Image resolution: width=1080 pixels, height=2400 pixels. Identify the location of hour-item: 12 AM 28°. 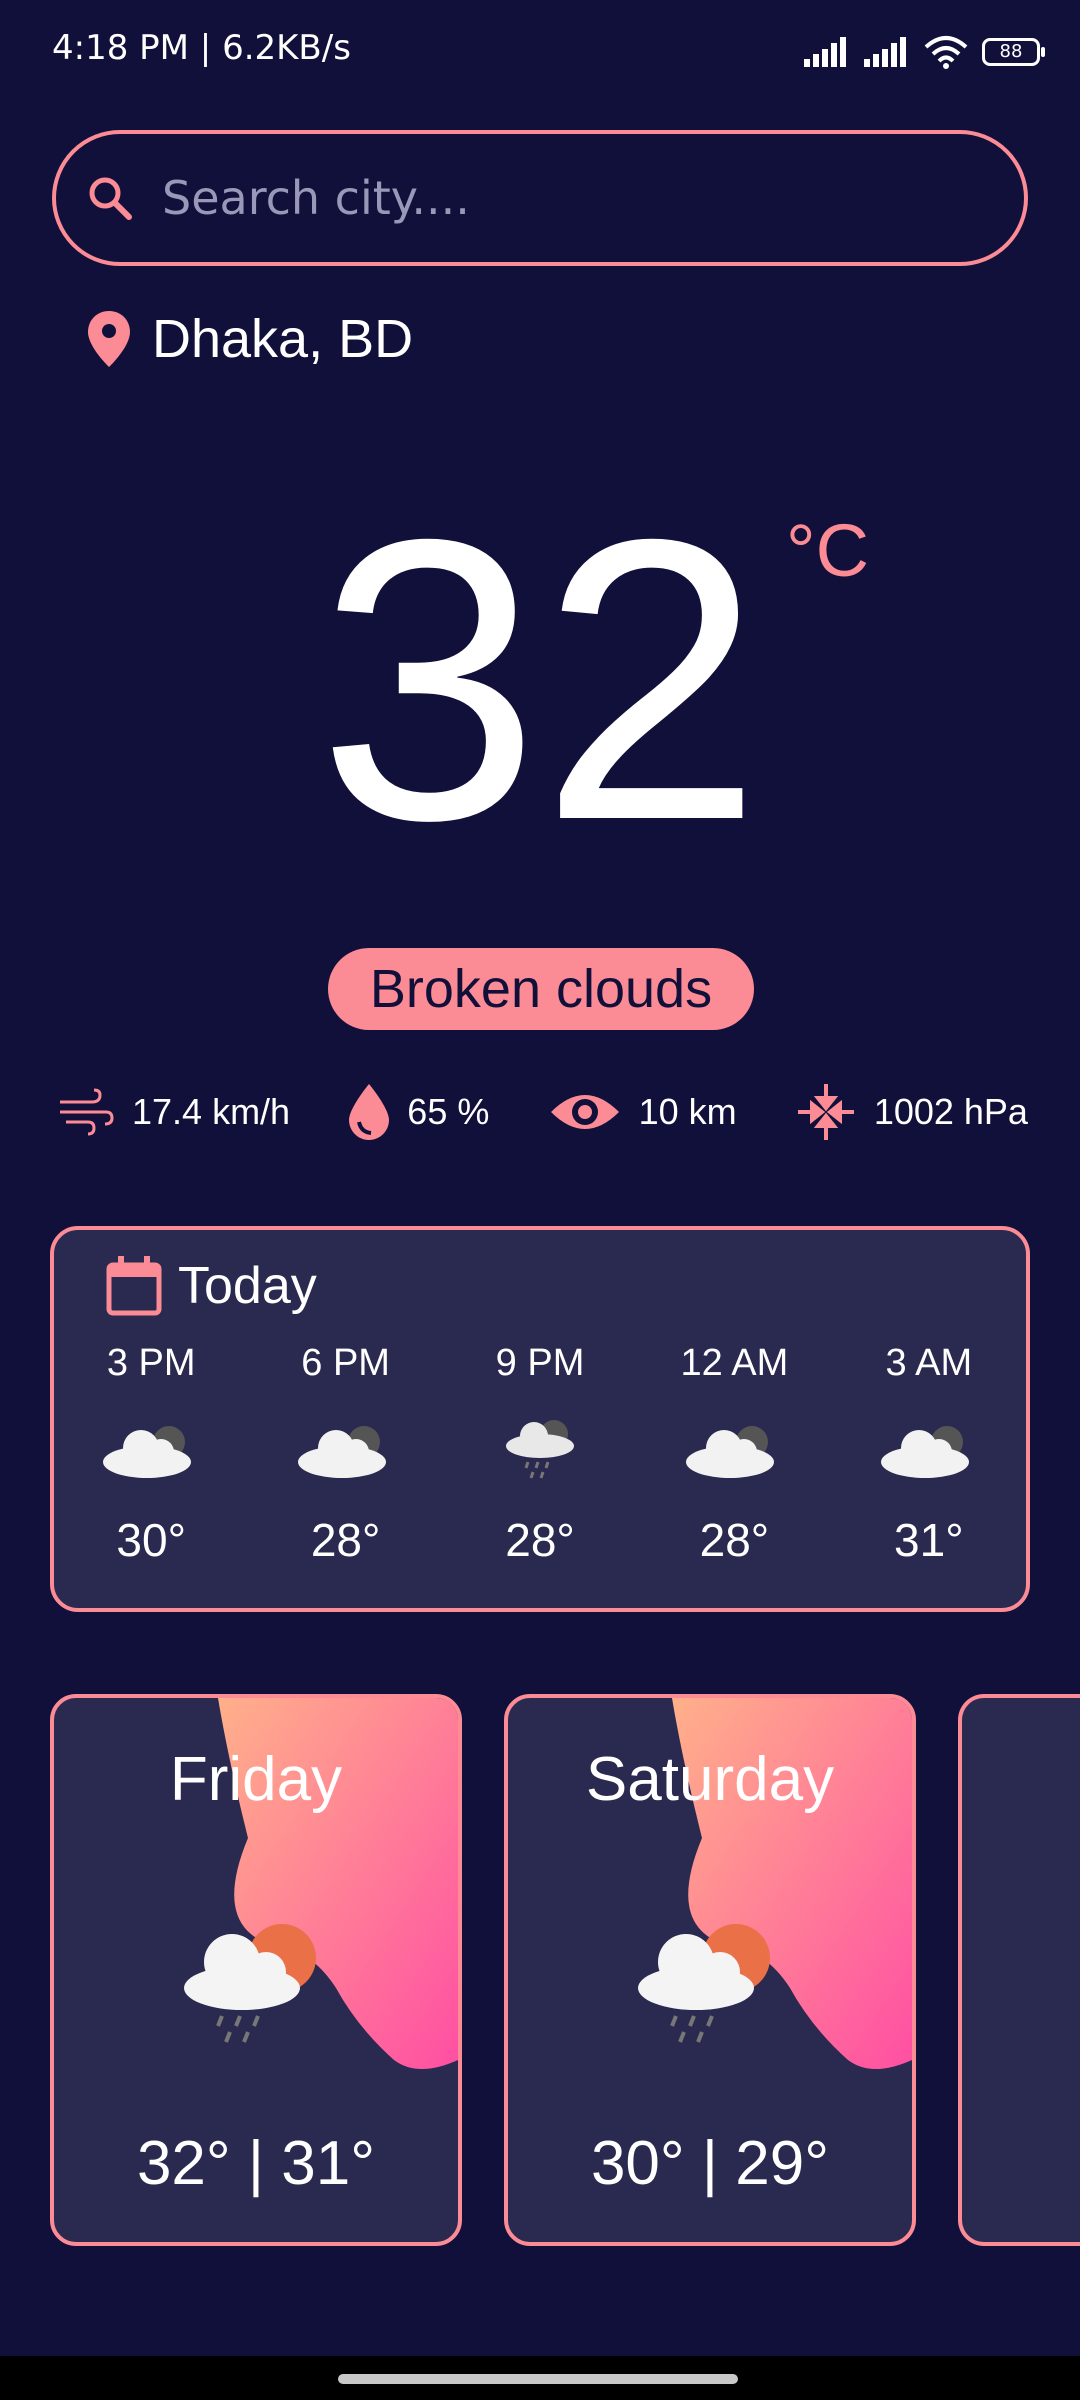
(734, 1454).